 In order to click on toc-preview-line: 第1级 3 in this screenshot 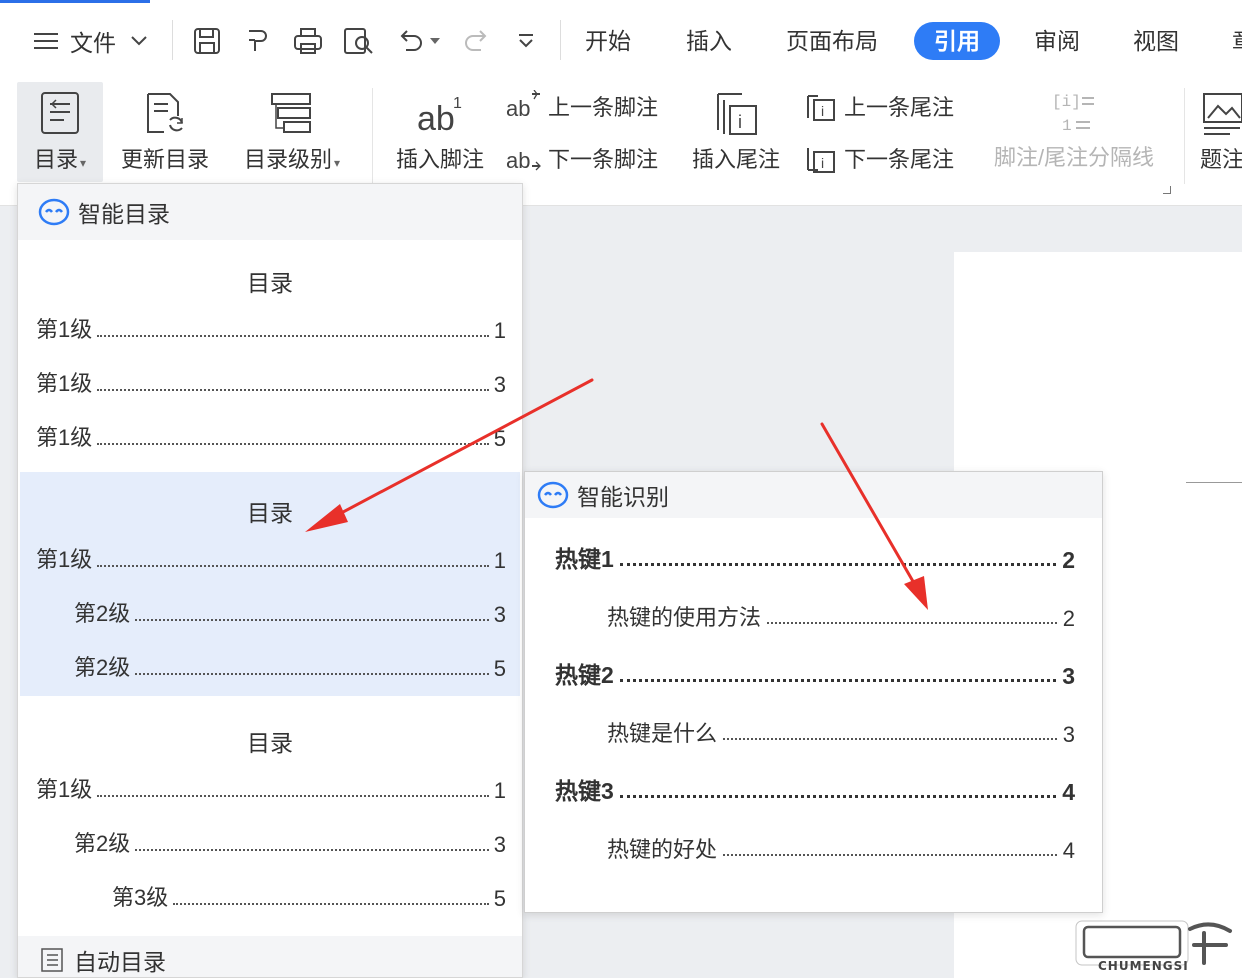, I will do `click(271, 384)`.